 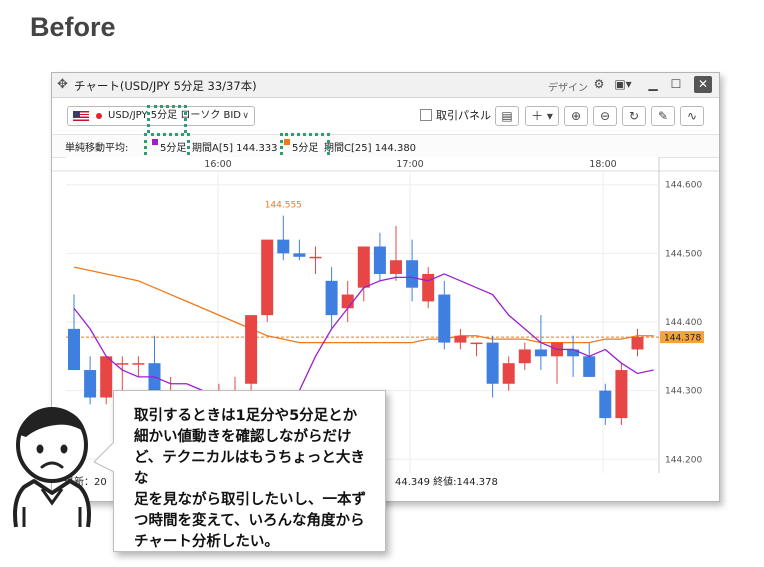 I want to click on x-tick-label: 18:00, so click(x=602, y=164).